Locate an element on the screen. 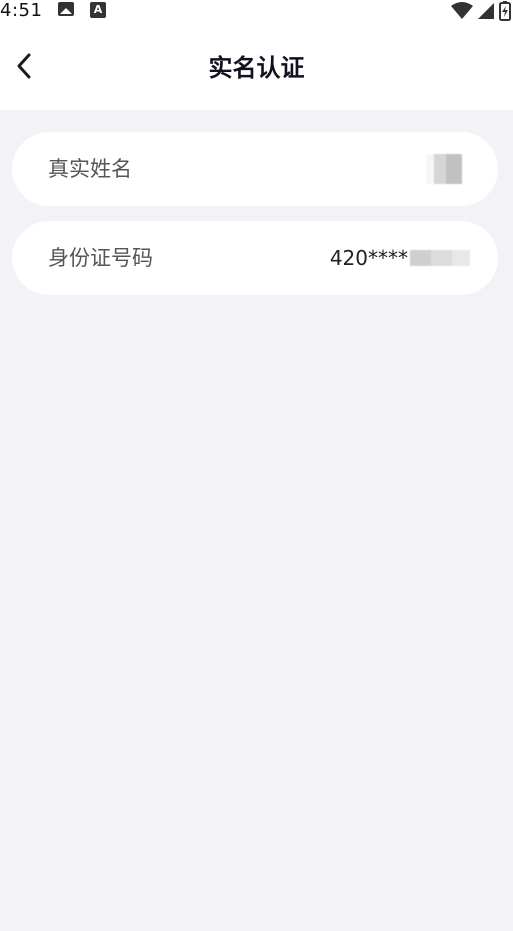 This screenshot has height=931, width=513. header: 实名认证 is located at coordinates (256, 67).